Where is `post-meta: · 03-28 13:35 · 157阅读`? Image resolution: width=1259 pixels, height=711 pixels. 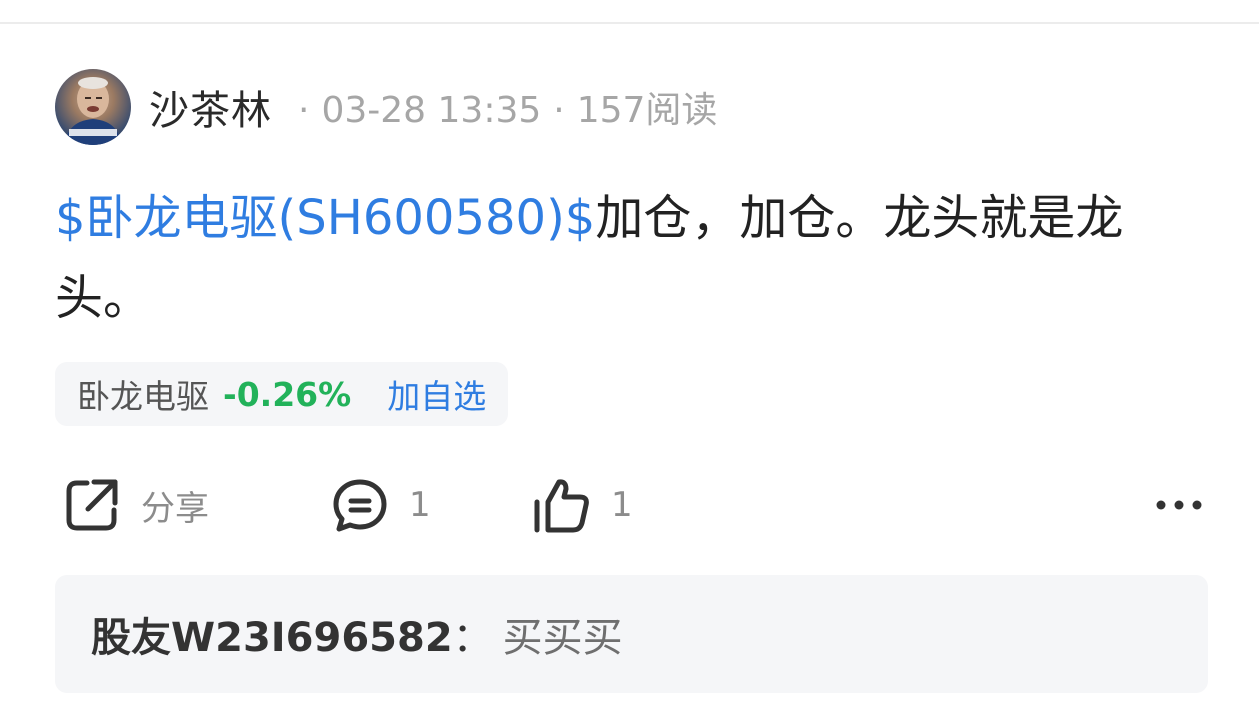 post-meta: · 03-28 13:35 · 157阅读 is located at coordinates (501, 107).